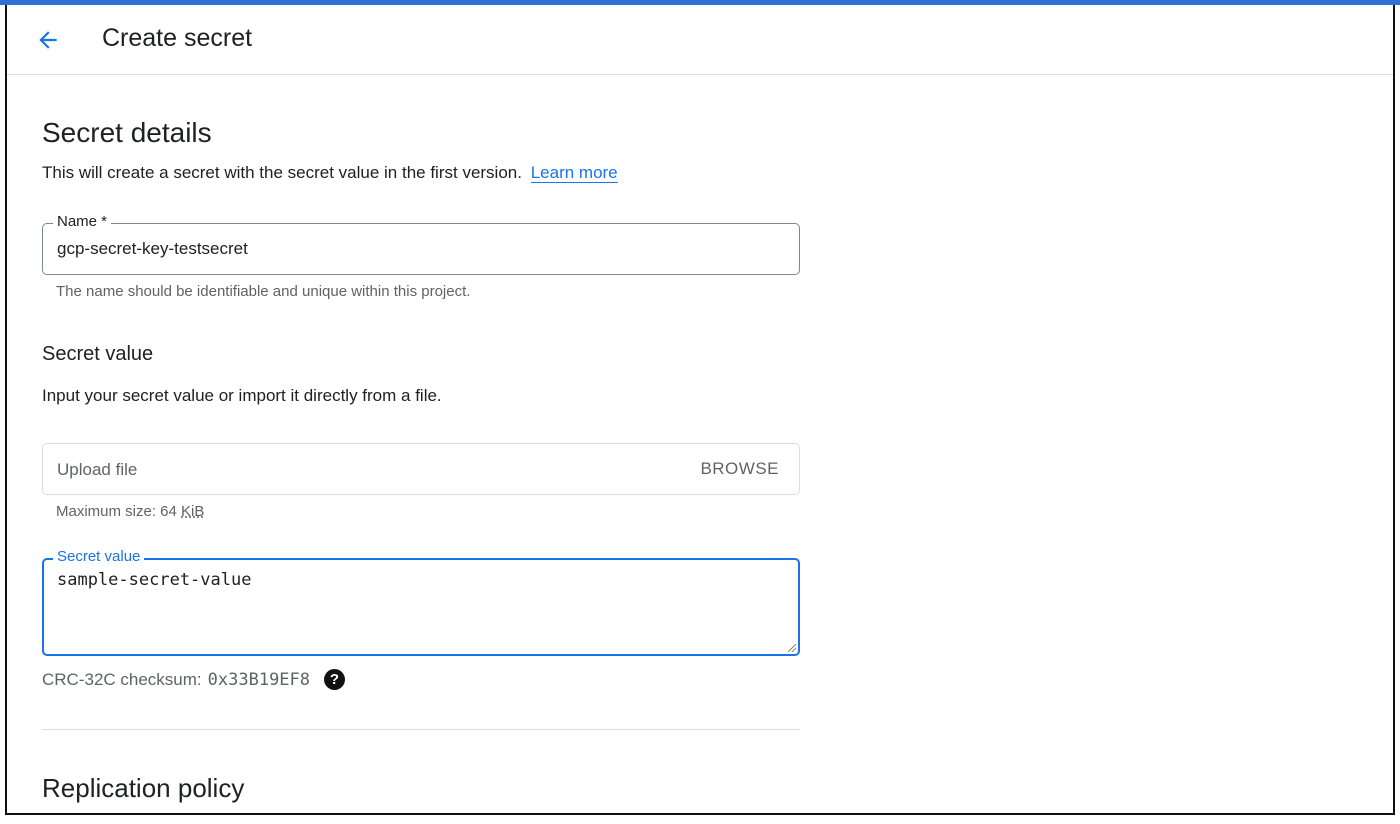 The width and height of the screenshot is (1400, 824). Describe the element at coordinates (421, 244) in the screenshot. I see `name-field: Name * gcp-secret-key-testsecret` at that location.